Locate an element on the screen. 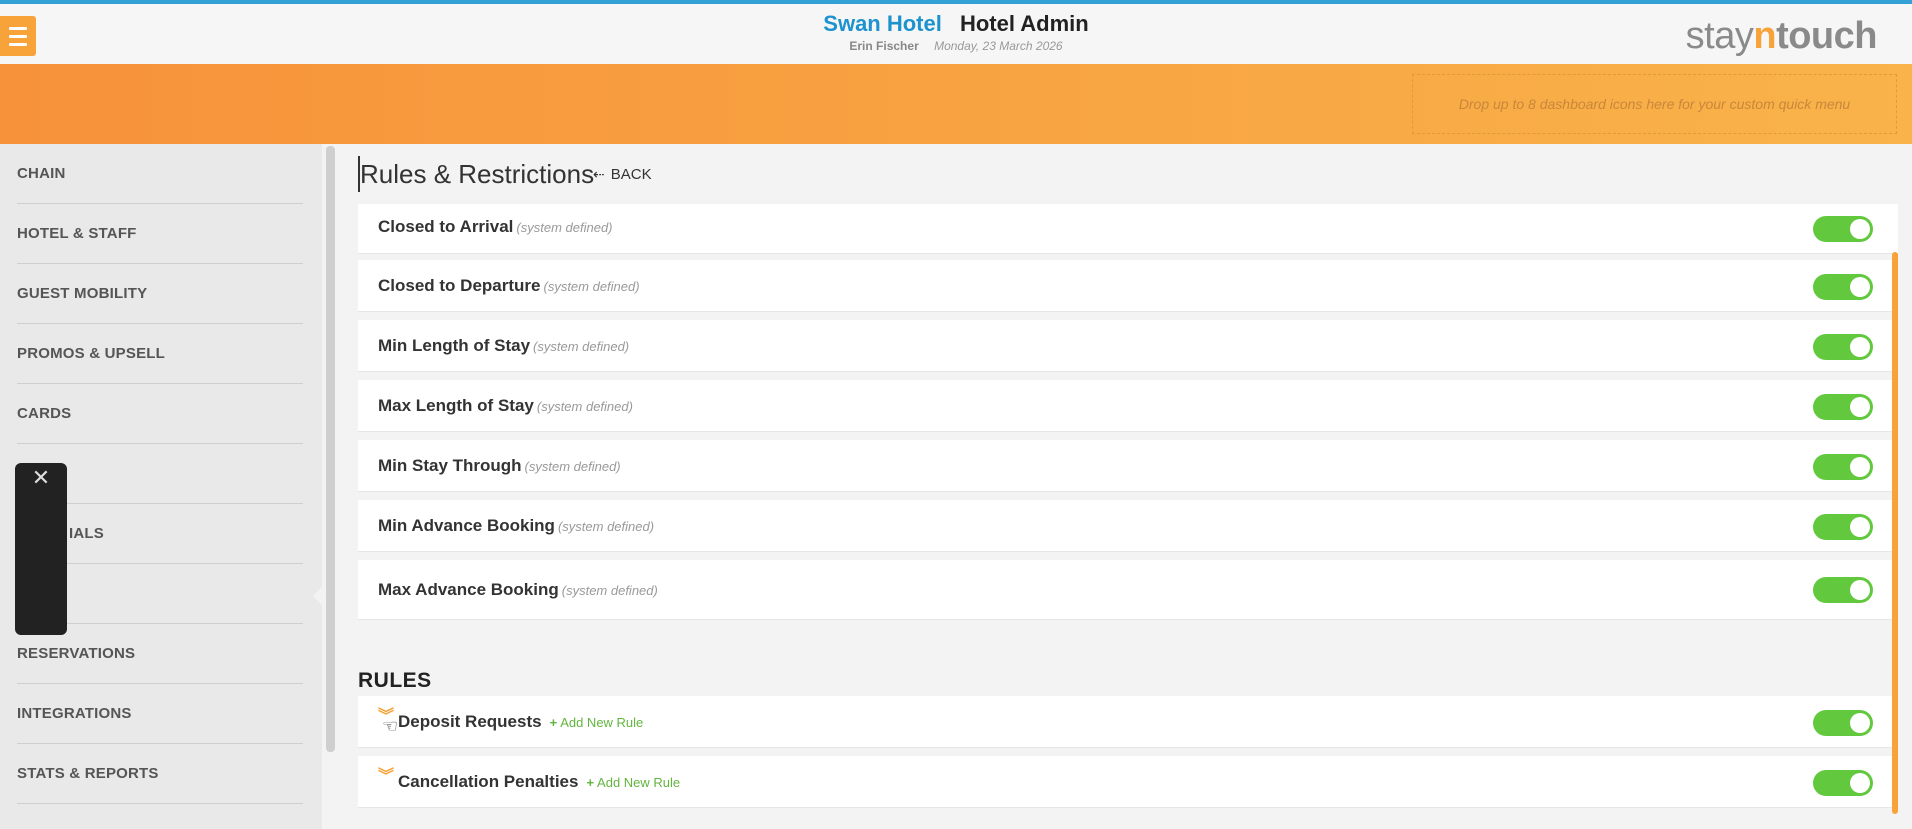 Image resolution: width=1912 pixels, height=829 pixels. sidebar-item-promos-upsell: PROMOS & UPSELL is located at coordinates (160, 354).